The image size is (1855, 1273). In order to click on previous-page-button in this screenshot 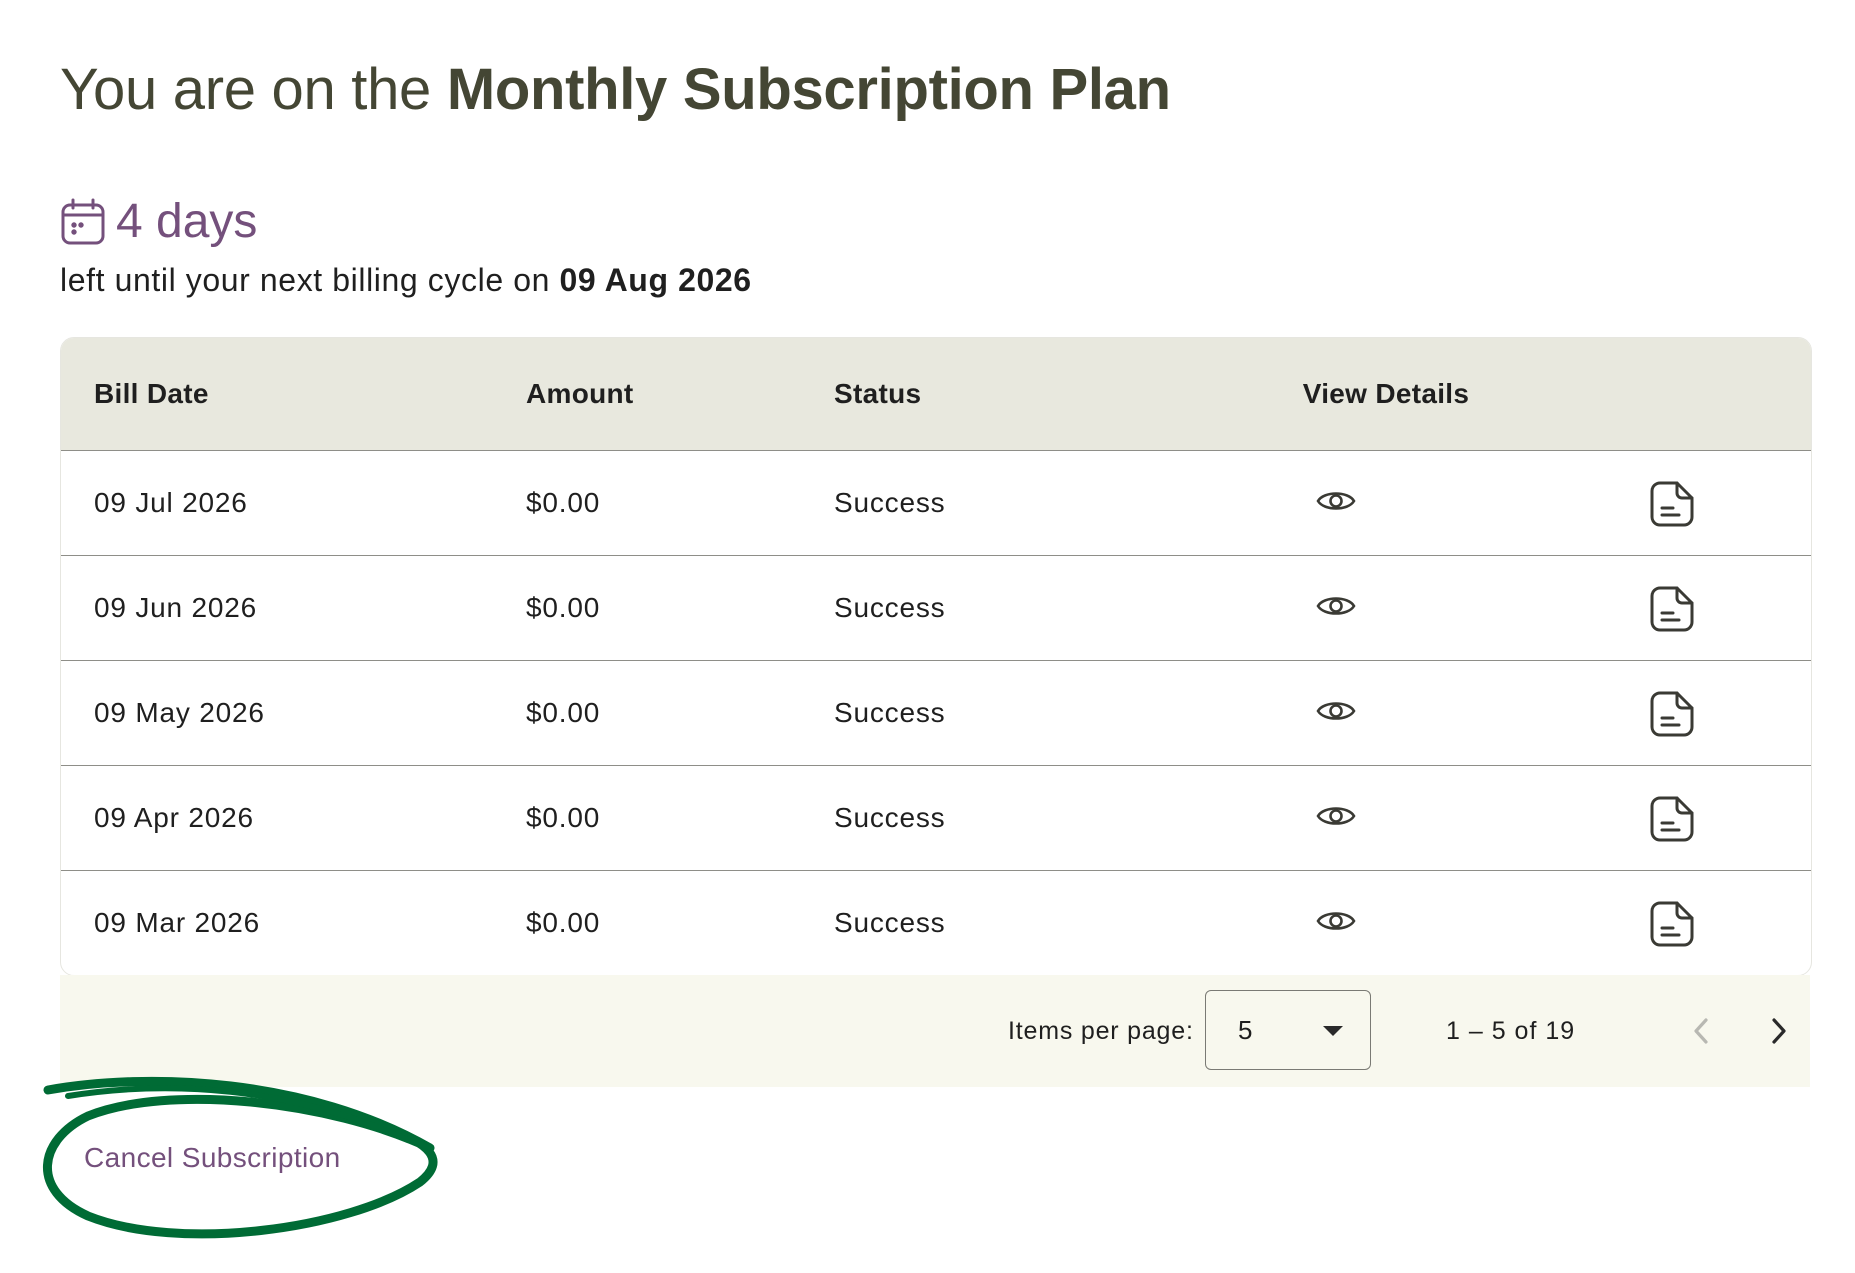, I will do `click(1701, 1031)`.